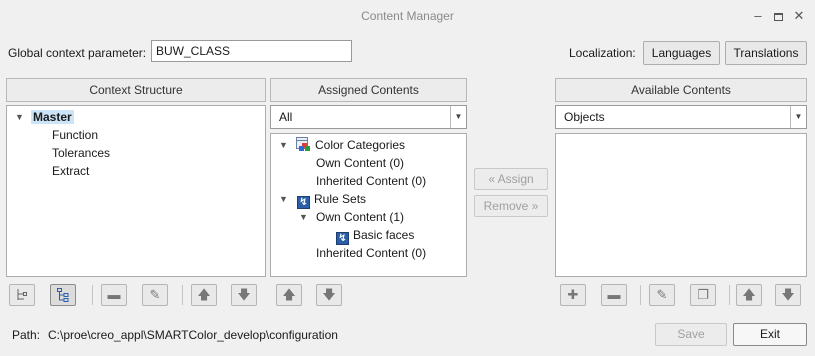 The height and width of the screenshot is (356, 815). I want to click on window-title: Content Manager, so click(407, 16).